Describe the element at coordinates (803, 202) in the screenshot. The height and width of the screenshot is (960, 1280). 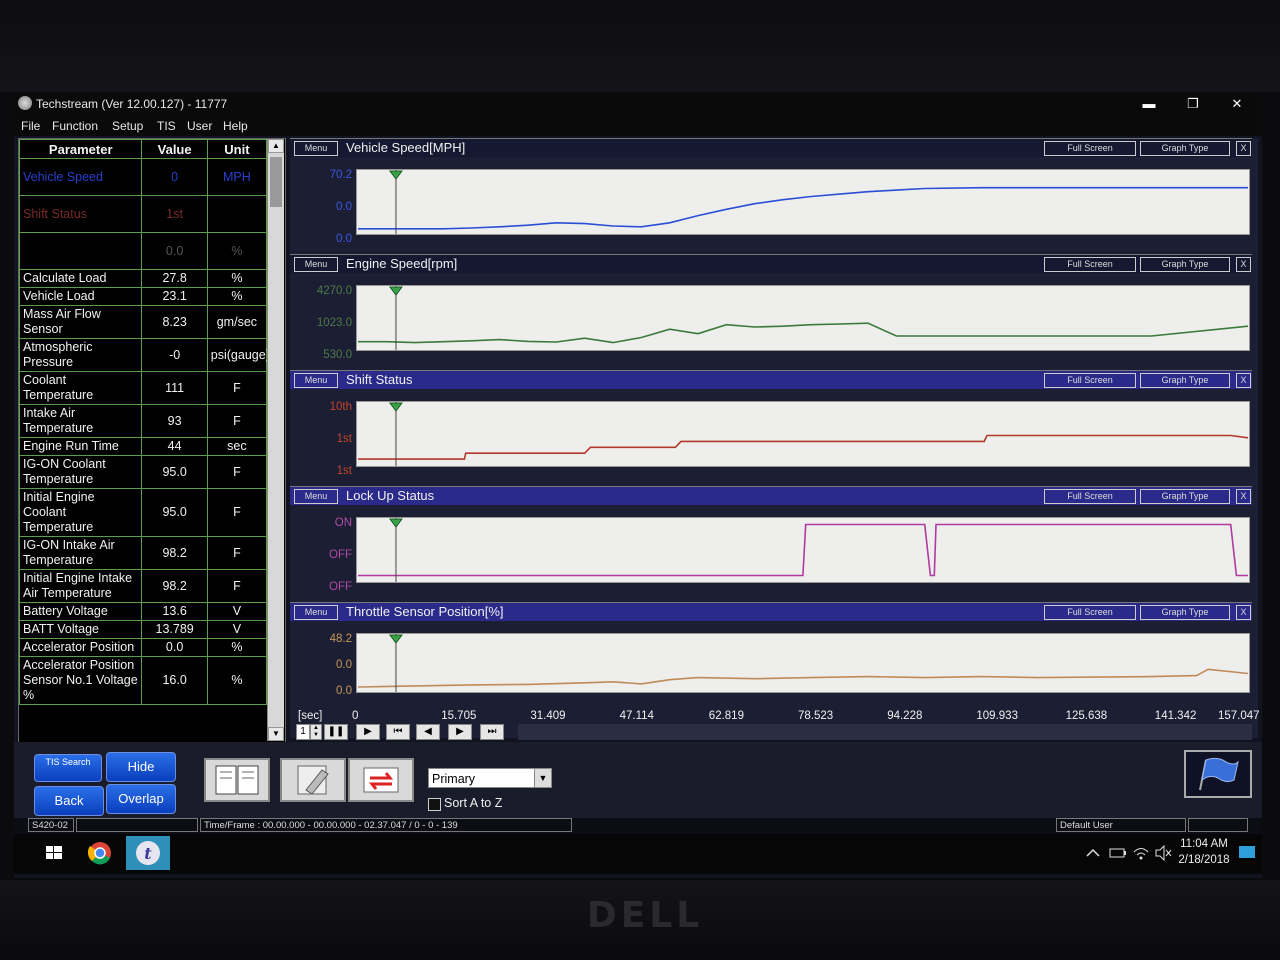
I see `vehicle-speed-plot` at that location.